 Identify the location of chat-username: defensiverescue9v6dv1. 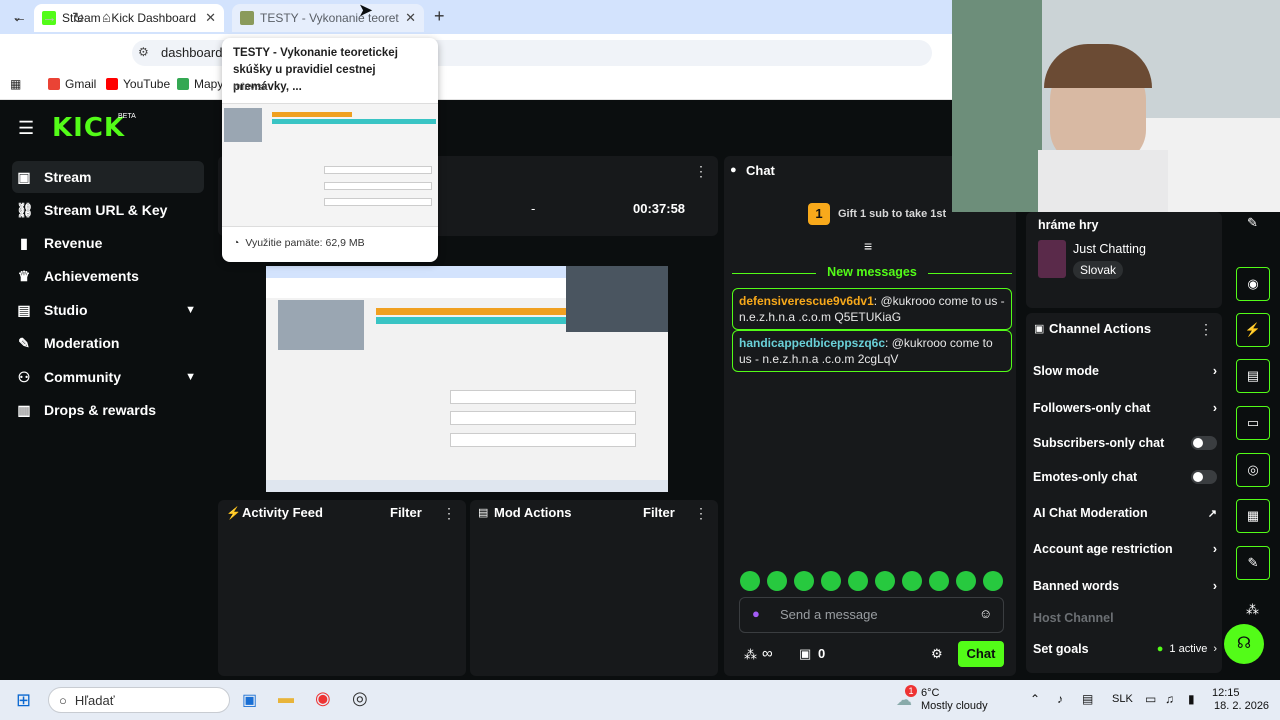
(806, 301).